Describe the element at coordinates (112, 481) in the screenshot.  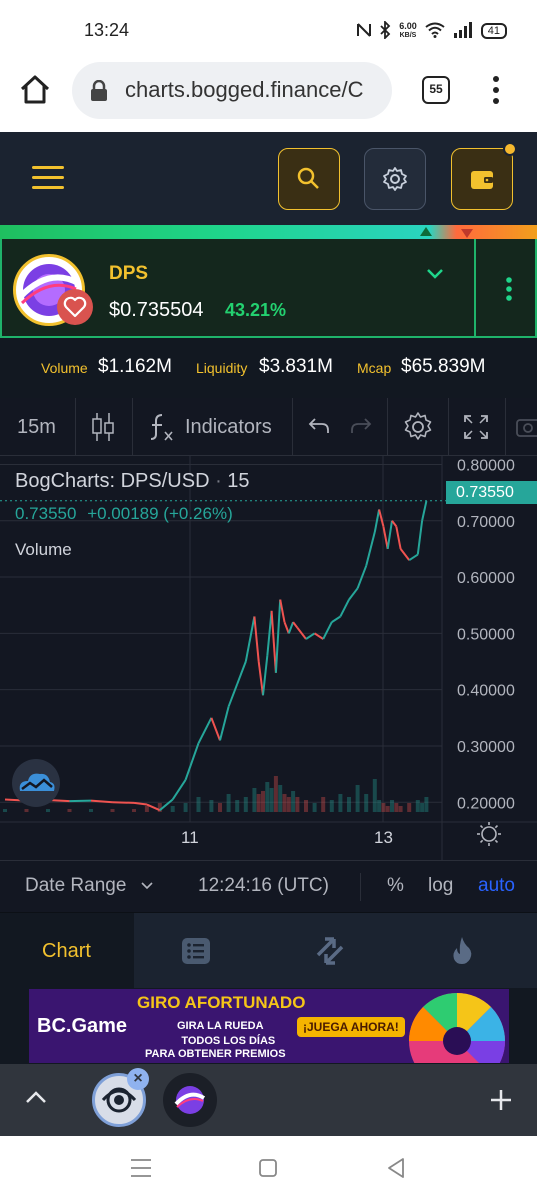
I see `legend-pair: BogCharts: DPS/USD` at that location.